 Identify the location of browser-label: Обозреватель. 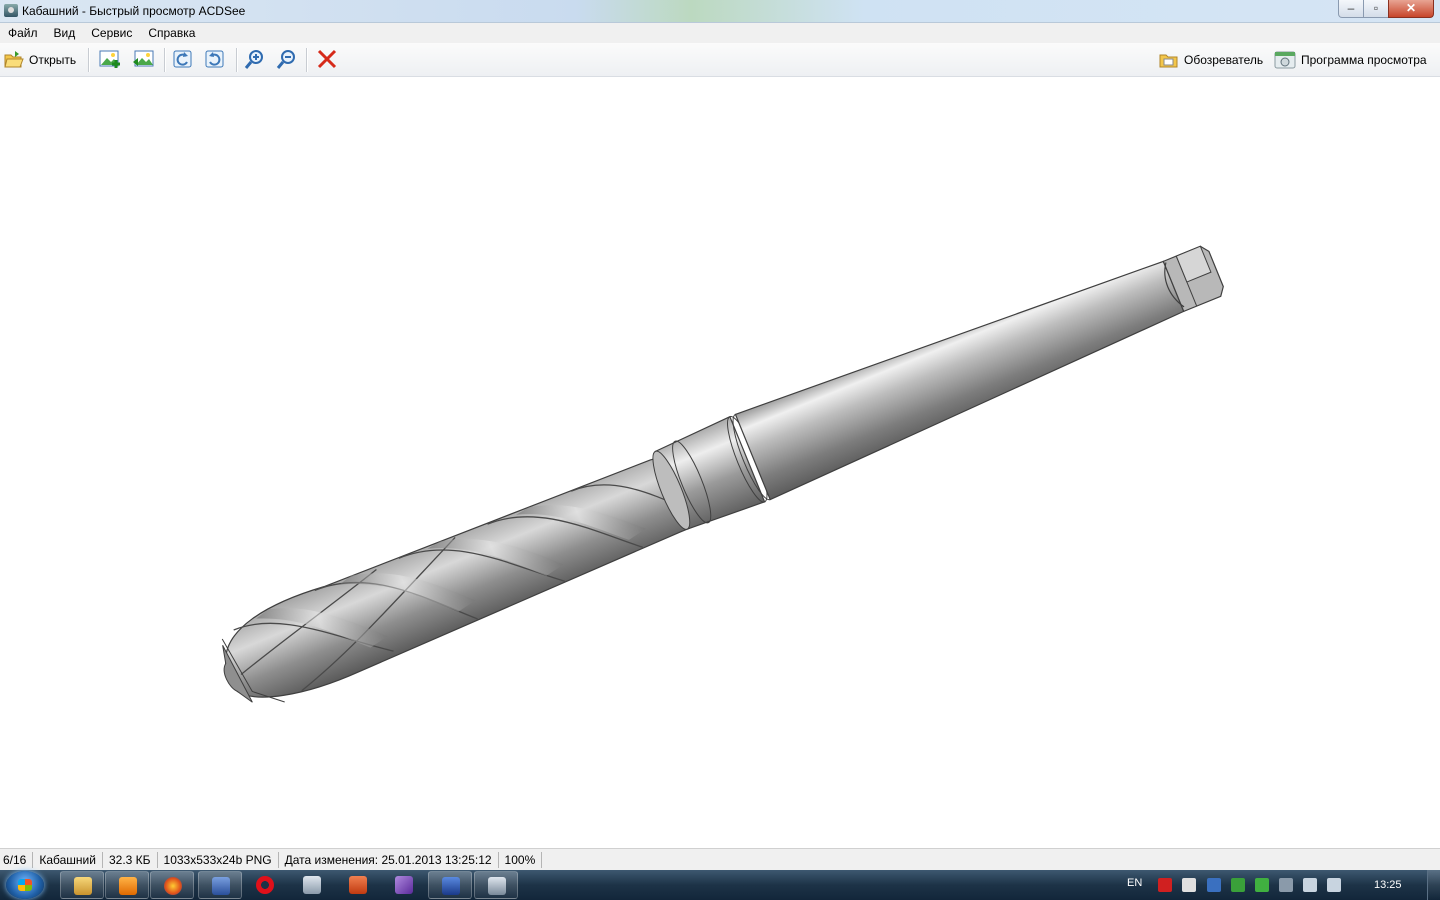
(1224, 60).